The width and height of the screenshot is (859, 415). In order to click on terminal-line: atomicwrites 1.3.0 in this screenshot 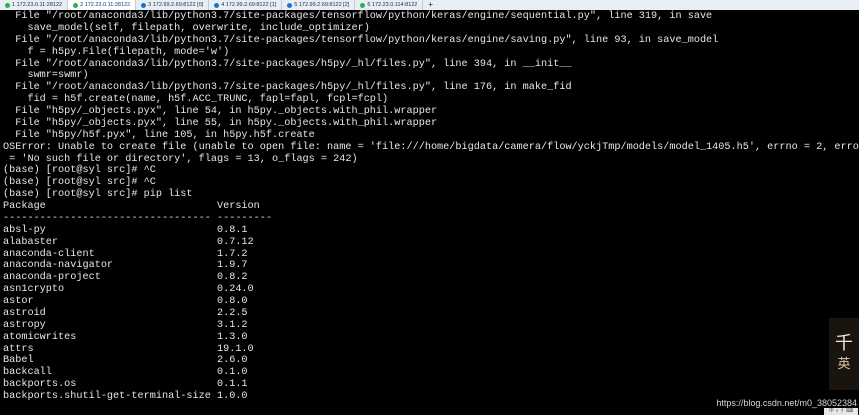, I will do `click(125, 337)`.